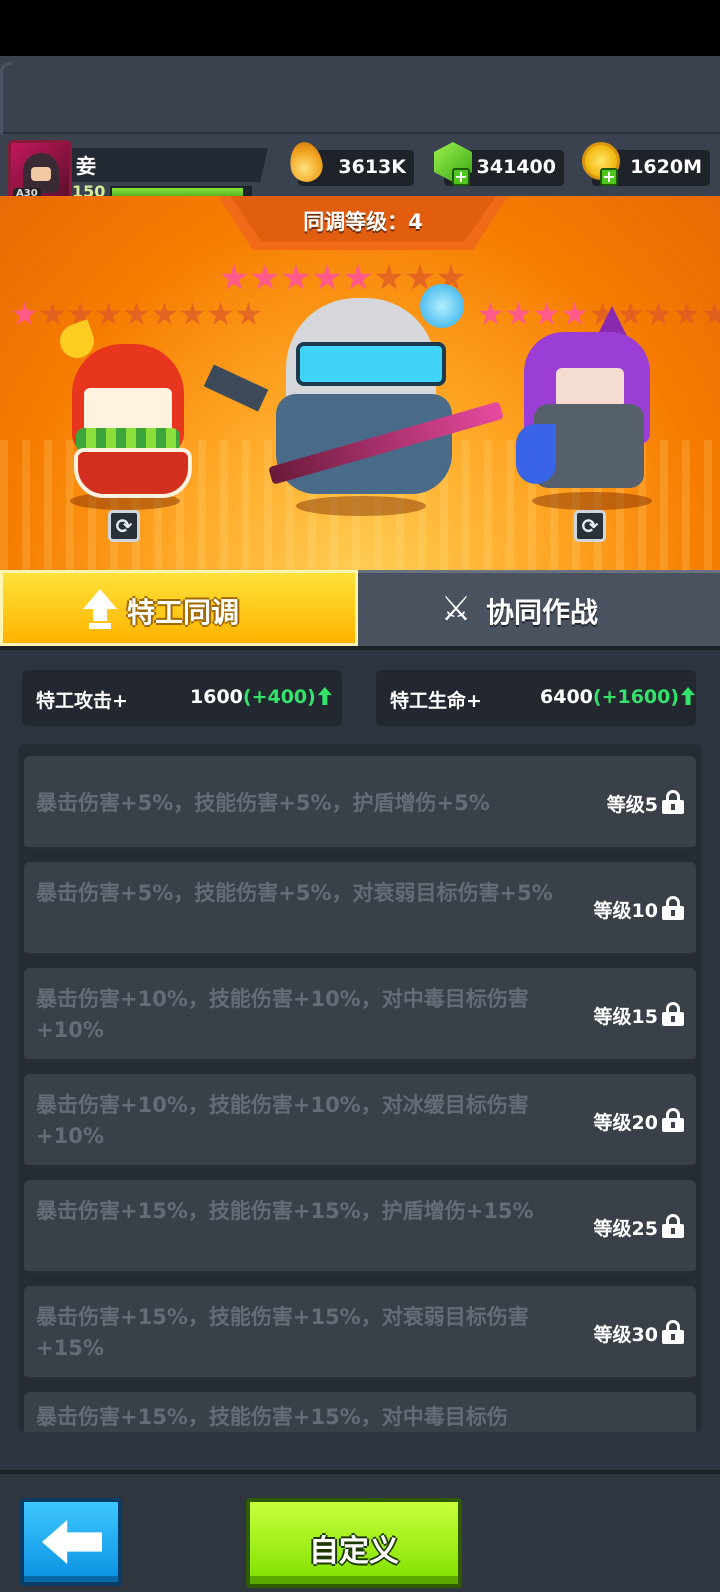 Image resolution: width=720 pixels, height=1592 pixels. I want to click on bonus-row-level: 等级15, so click(625, 1017).